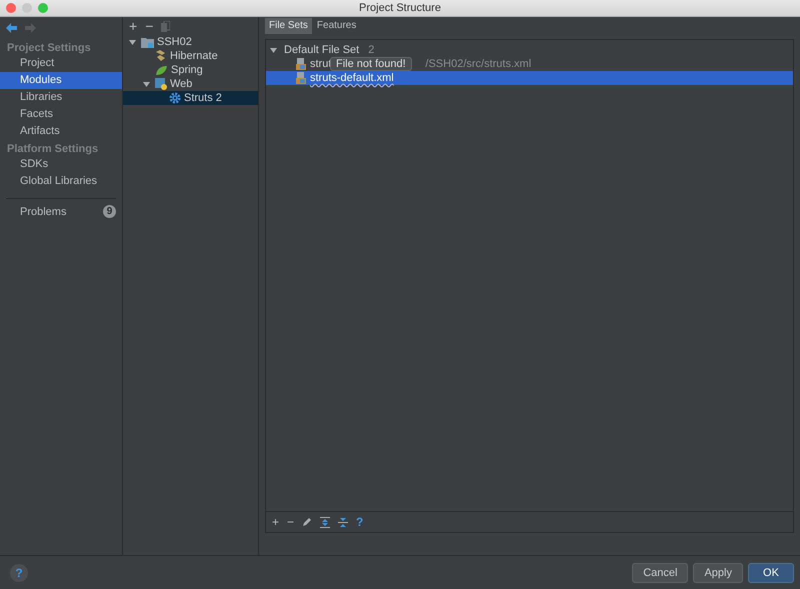 The width and height of the screenshot is (800, 589). Describe the element at coordinates (478, 64) in the screenshot. I see `file-path: /SSH02/src/struts.xml` at that location.